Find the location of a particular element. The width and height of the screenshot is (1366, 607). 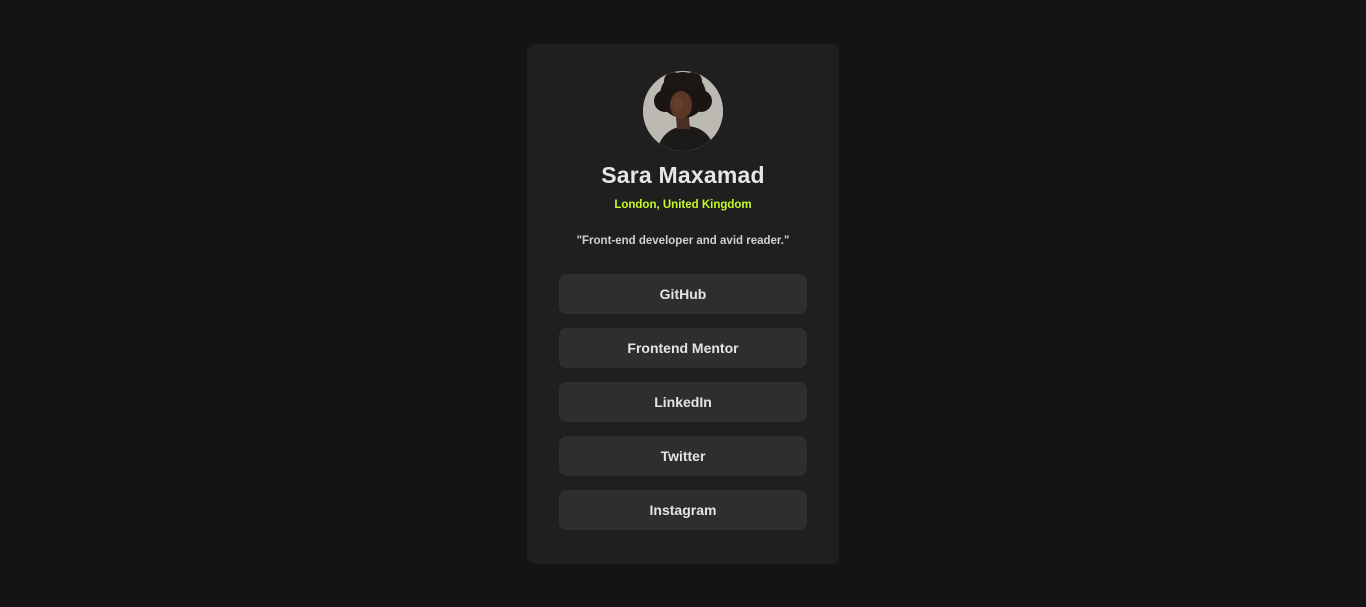

github-link-button: GitHub is located at coordinates (683, 294).